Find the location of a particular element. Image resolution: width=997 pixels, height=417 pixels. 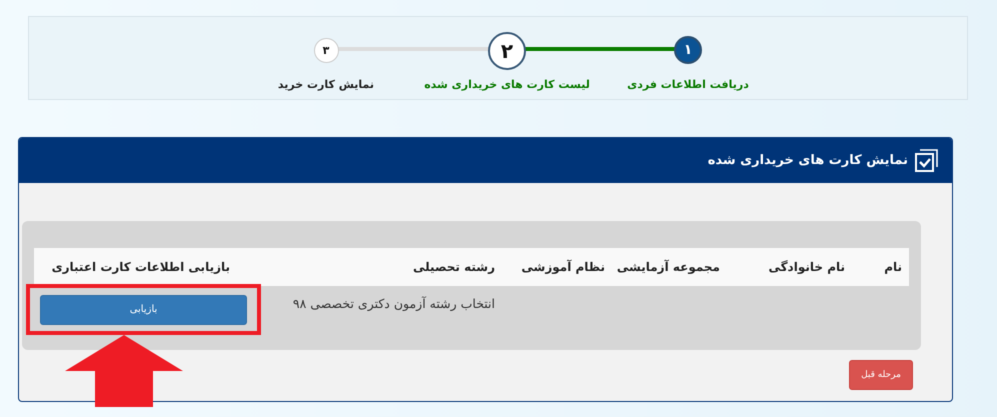

step-label: دریافت اطلاعات فردی is located at coordinates (688, 84).